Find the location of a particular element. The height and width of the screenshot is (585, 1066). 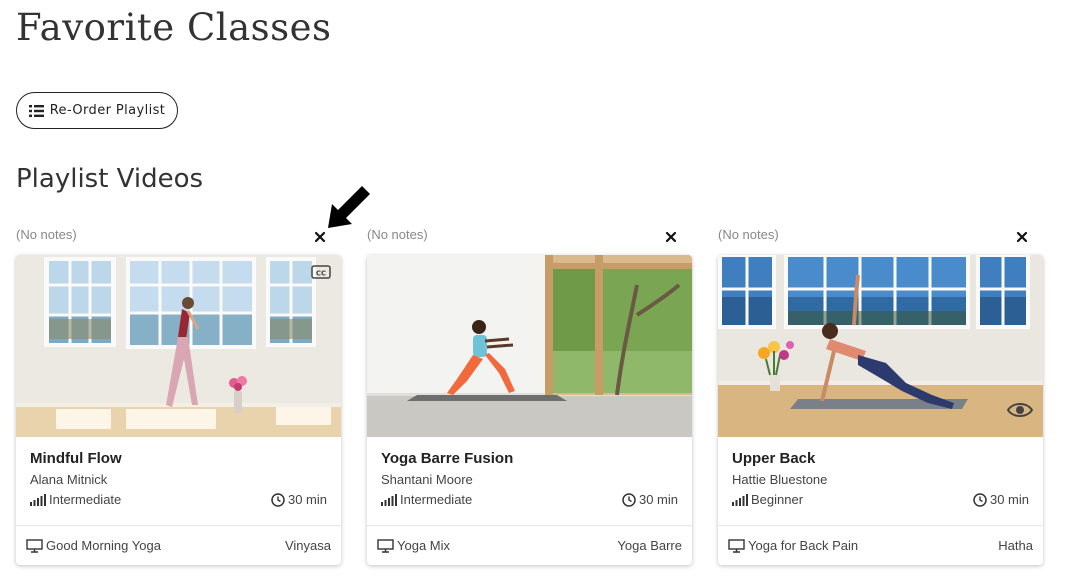

class-title: Mindful Flow is located at coordinates (178, 458).